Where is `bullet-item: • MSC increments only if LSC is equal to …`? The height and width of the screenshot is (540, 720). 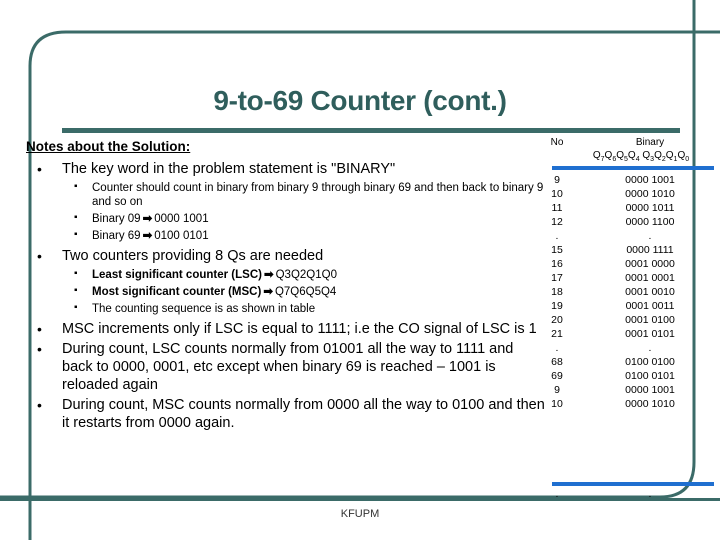 bullet-item: • MSC increments only if LSC is equal to … is located at coordinates (286, 329).